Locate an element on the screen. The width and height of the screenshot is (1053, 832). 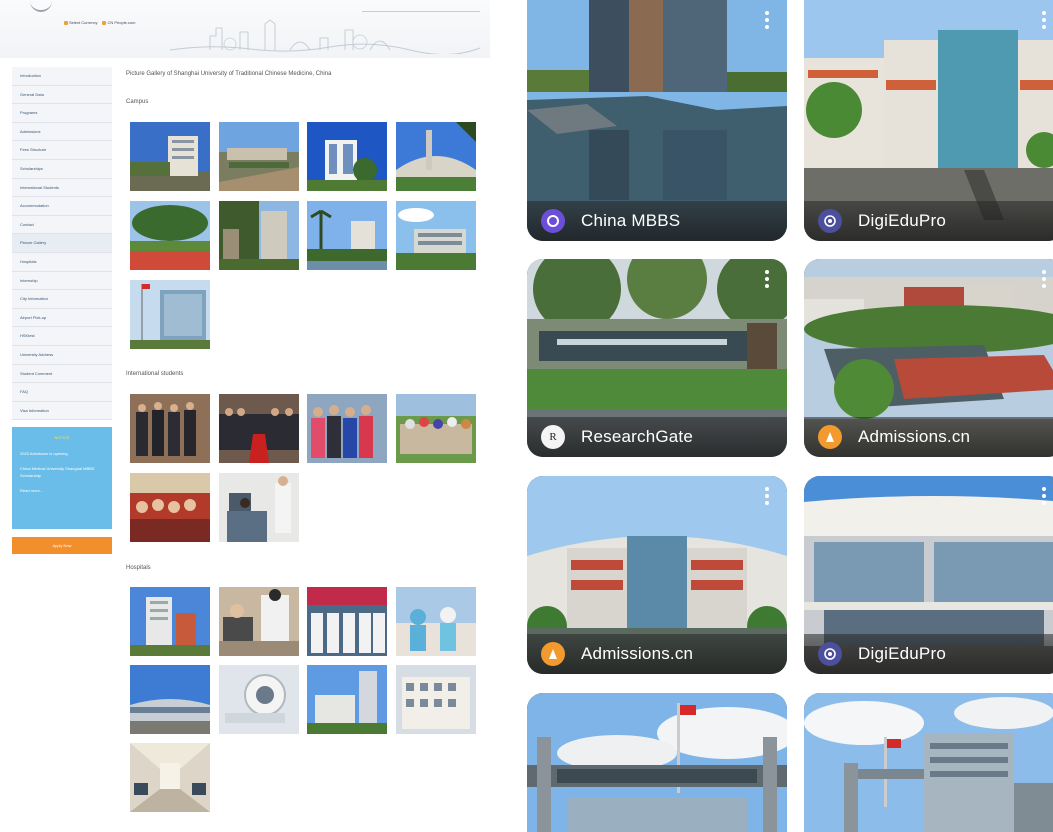
banner-link: Select Currency is located at coordinates (80, 22).